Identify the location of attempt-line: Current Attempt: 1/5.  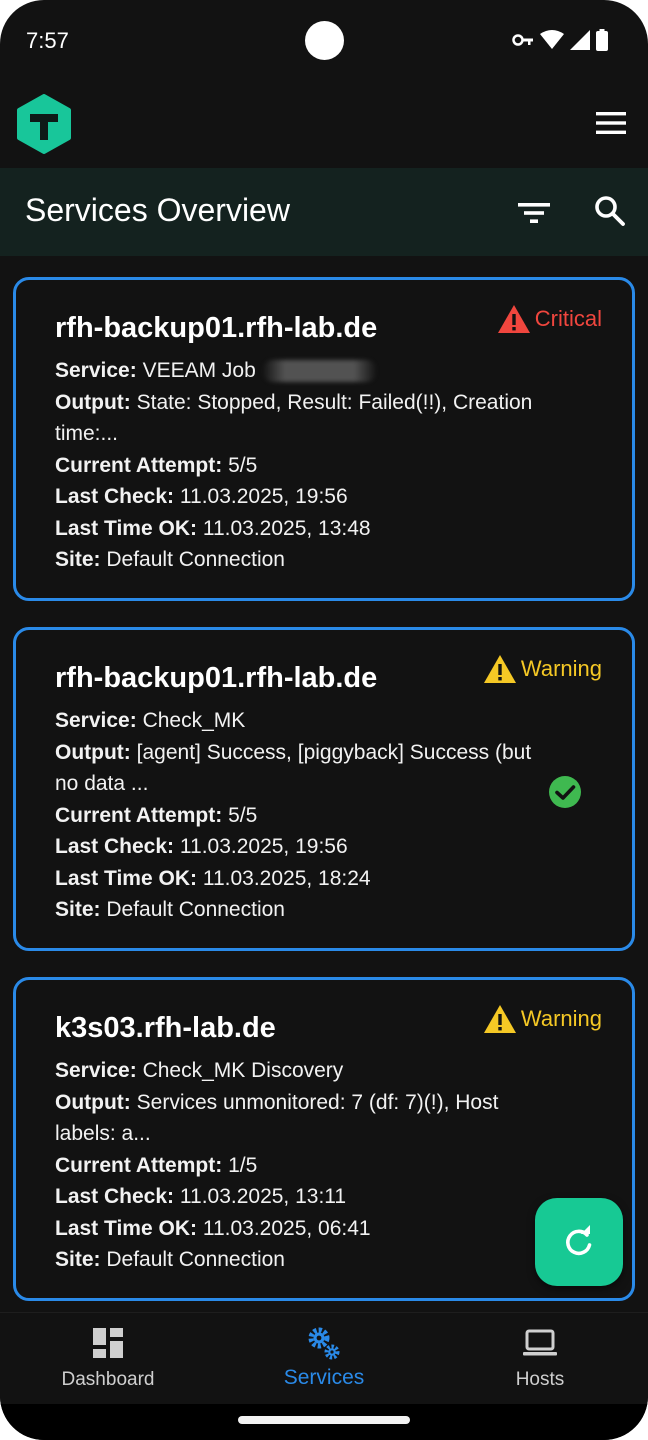
(156, 1165).